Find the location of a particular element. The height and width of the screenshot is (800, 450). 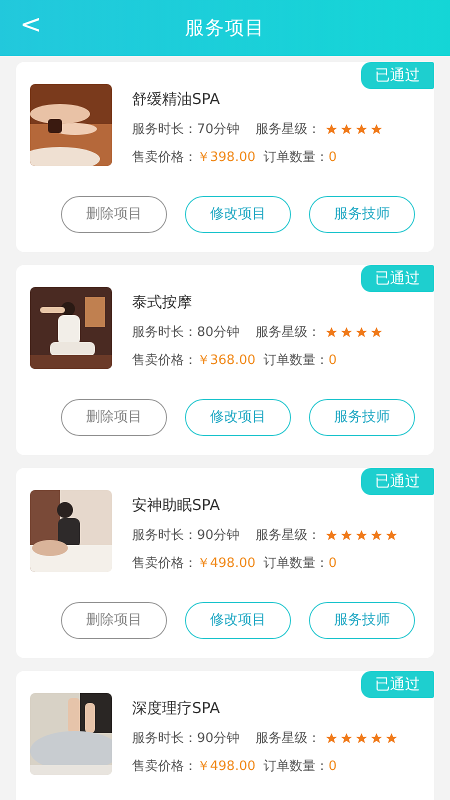

service-name: 舒缓精油SPA is located at coordinates (176, 99).